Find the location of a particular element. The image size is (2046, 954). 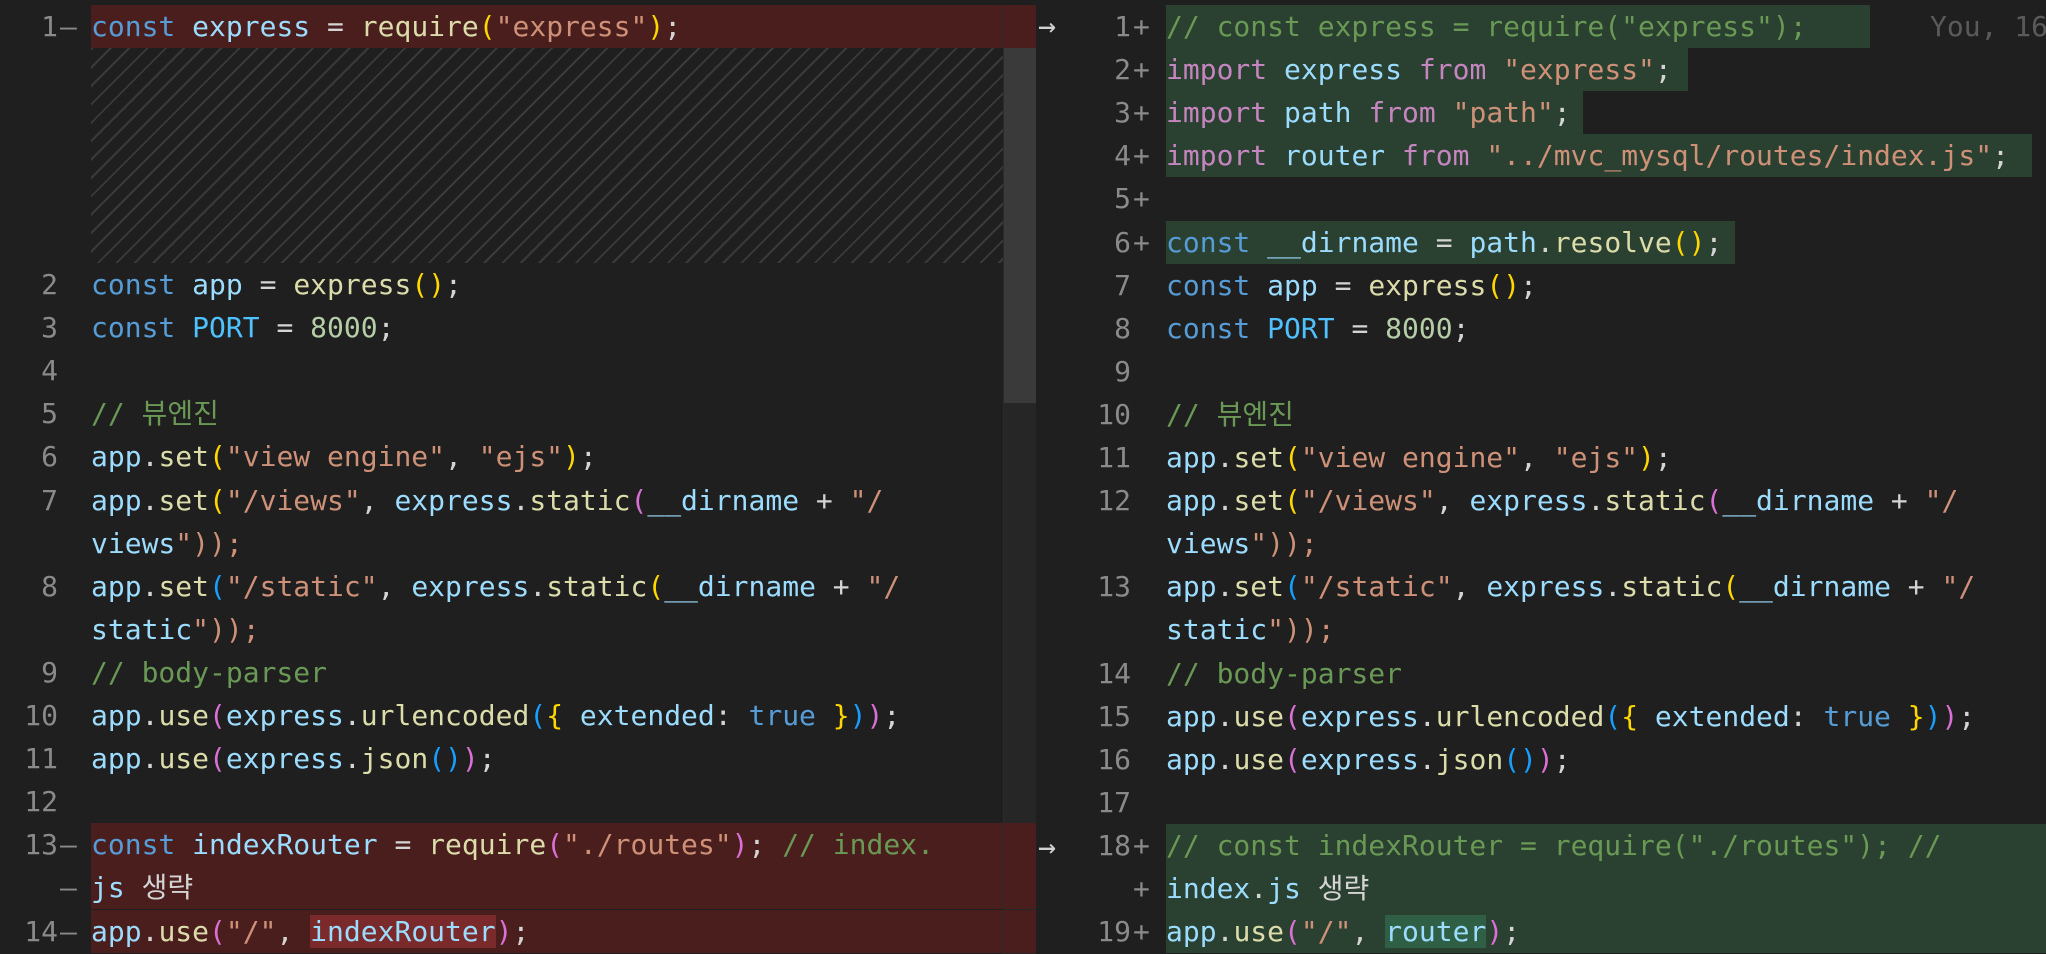

code-text: js 생략 is located at coordinates (142, 887).